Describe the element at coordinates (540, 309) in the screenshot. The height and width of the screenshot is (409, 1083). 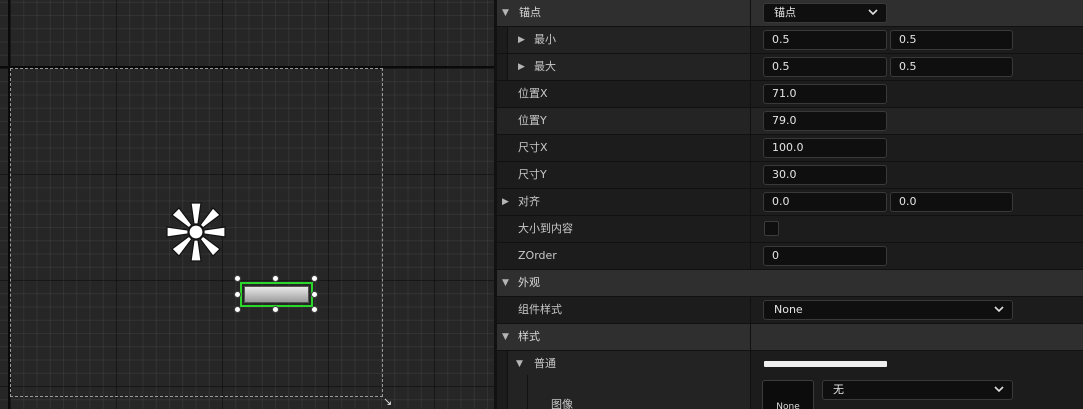
I see `widget-style-label: 组件样式` at that location.